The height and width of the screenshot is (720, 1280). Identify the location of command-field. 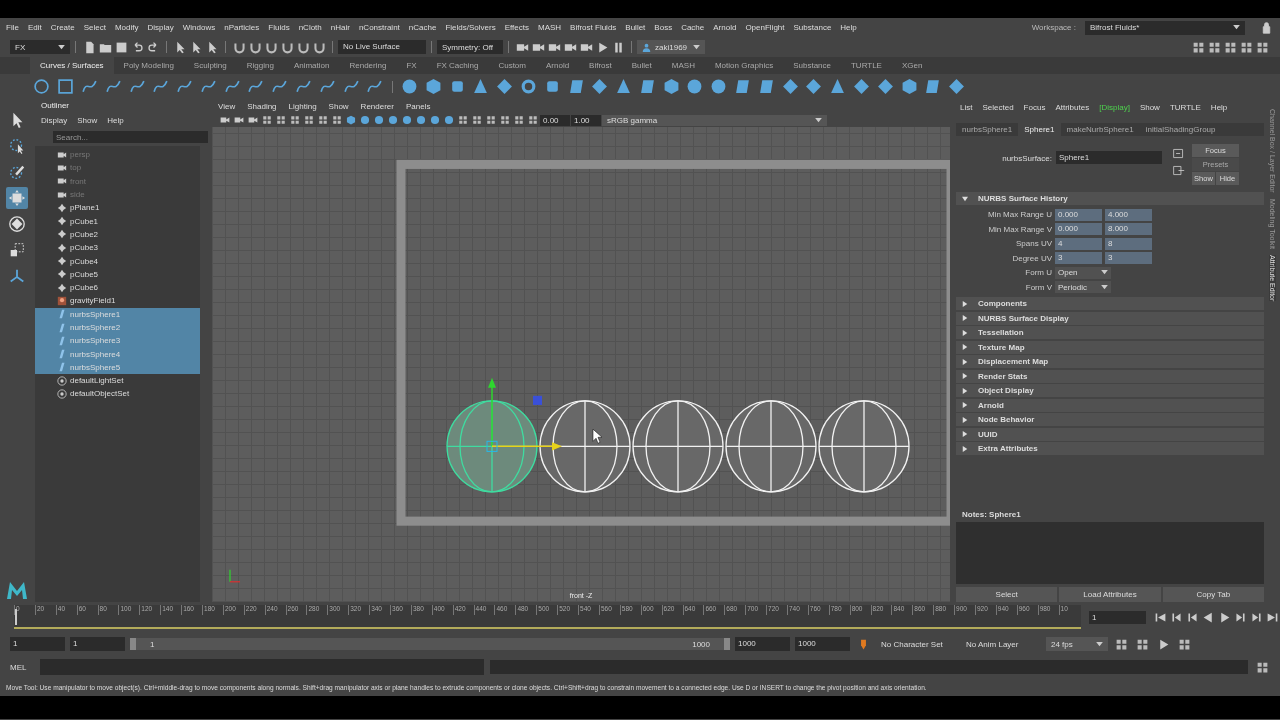
(262, 667).